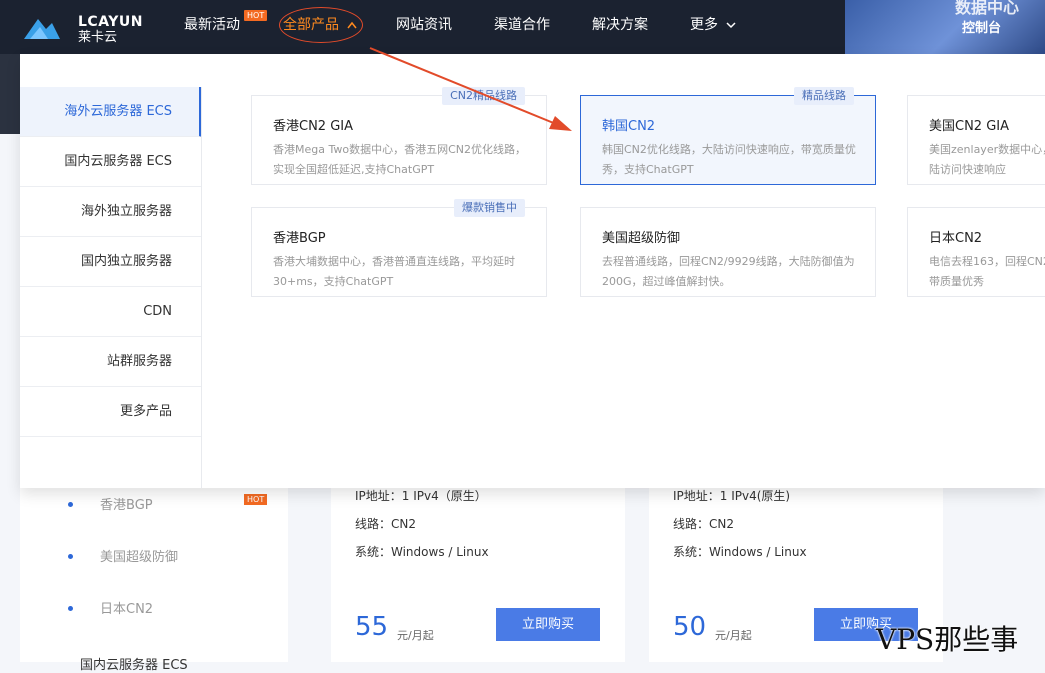 The image size is (1045, 673). Describe the element at coordinates (483, 96) in the screenshot. I see `product-tag: CN2精品线路` at that location.